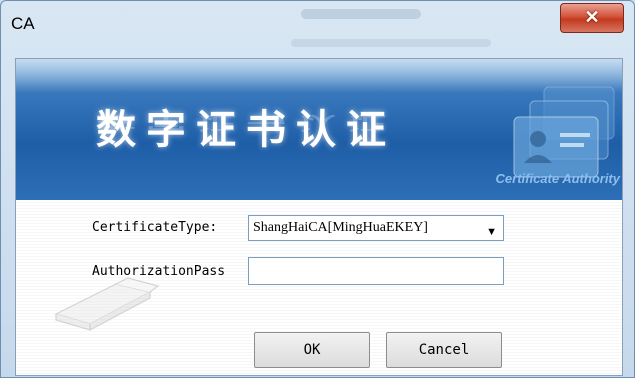 This screenshot has width=635, height=378. Describe the element at coordinates (444, 350) in the screenshot. I see `cancel-button: Cancel` at that location.